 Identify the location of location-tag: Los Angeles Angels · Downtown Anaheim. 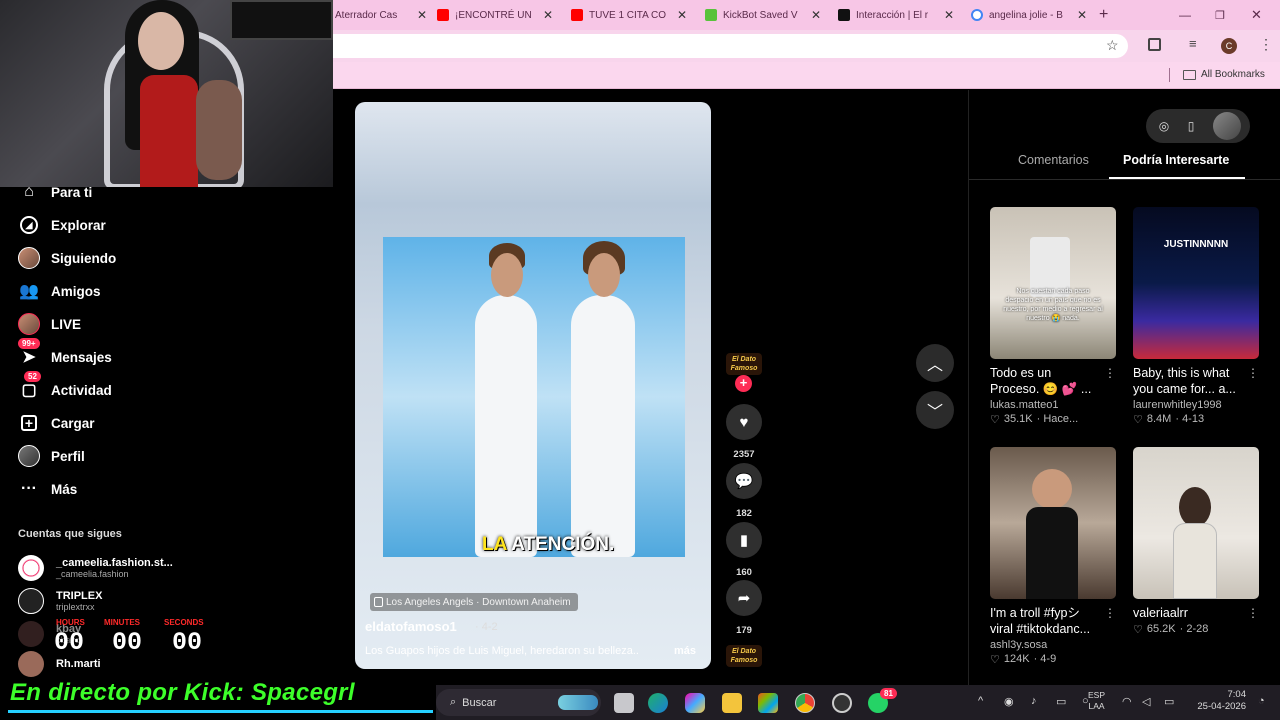
(474, 602).